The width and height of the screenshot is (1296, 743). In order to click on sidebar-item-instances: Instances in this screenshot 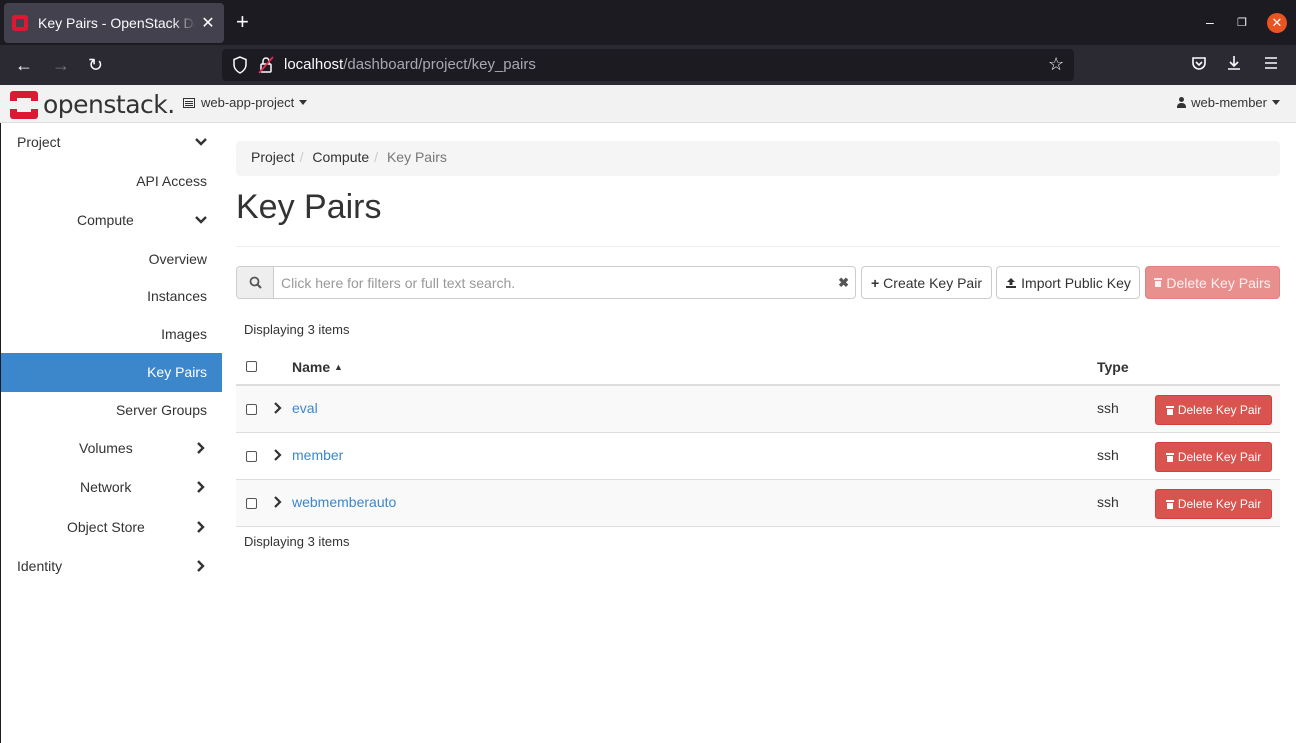, I will do `click(111, 296)`.